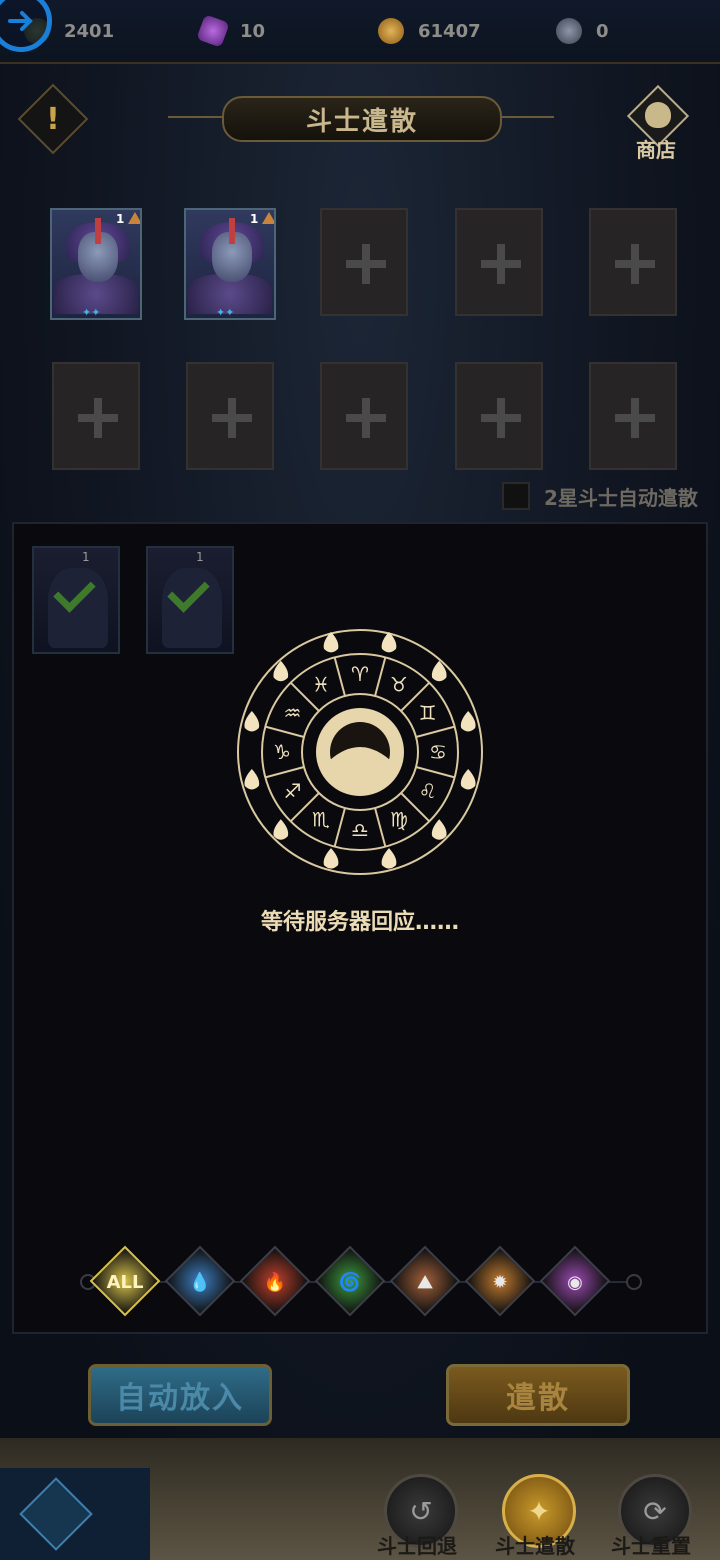 The image size is (720, 1560). What do you see at coordinates (417, 1517) in the screenshot?
I see `nav-item-warrior-revert: ↺ 斗士回退` at bounding box center [417, 1517].